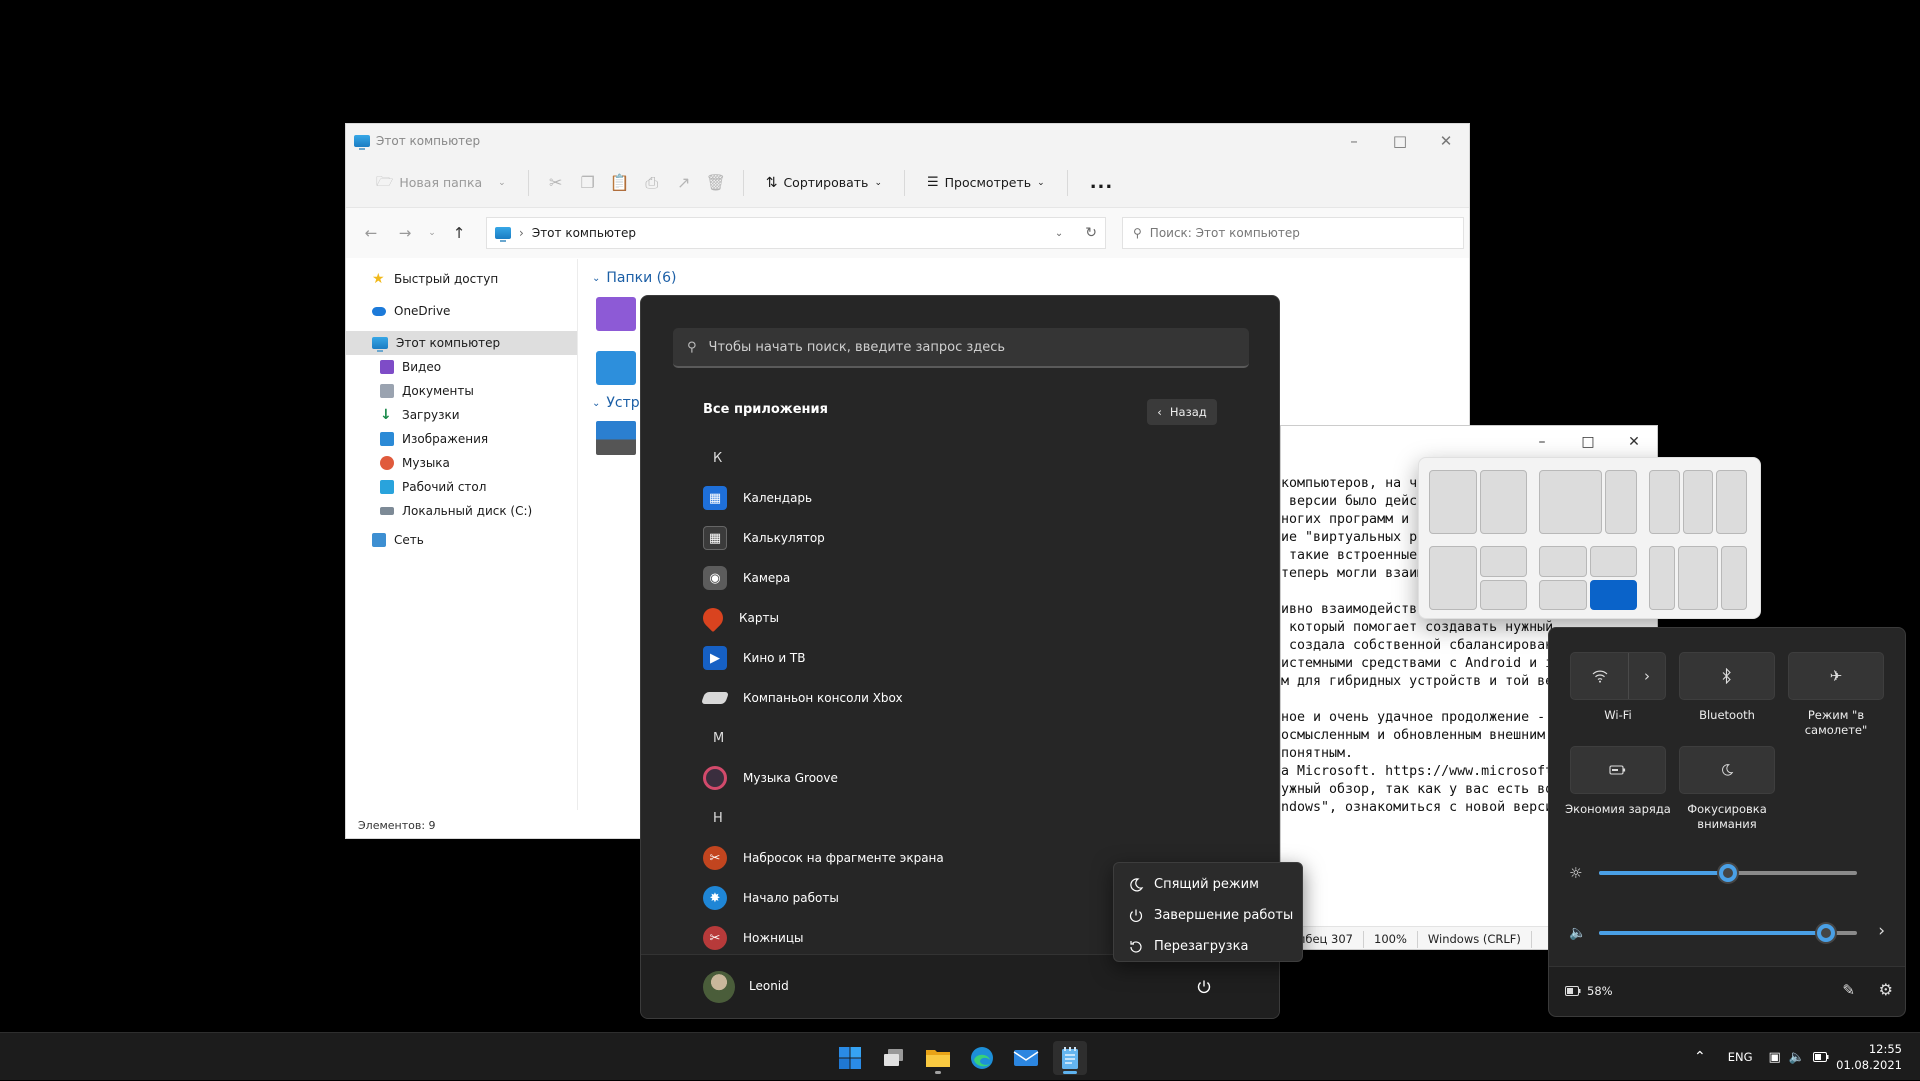 This screenshot has height=1081, width=1920. What do you see at coordinates (1070, 1058) in the screenshot?
I see `notepad-taskbar-button` at bounding box center [1070, 1058].